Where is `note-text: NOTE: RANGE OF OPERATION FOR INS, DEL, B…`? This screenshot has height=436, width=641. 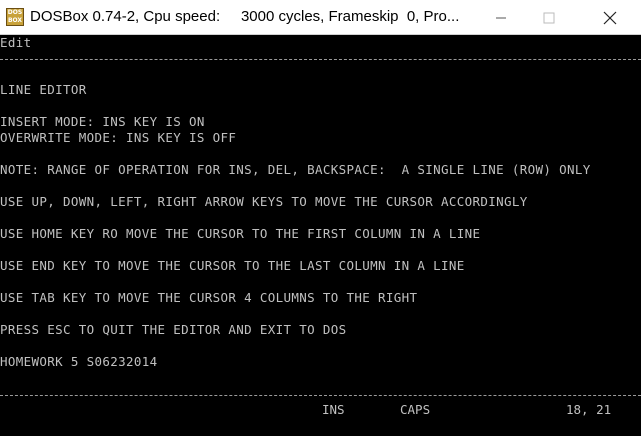
note-text: NOTE: RANGE OF OPERATION FOR INS, DEL, B… is located at coordinates (295, 169).